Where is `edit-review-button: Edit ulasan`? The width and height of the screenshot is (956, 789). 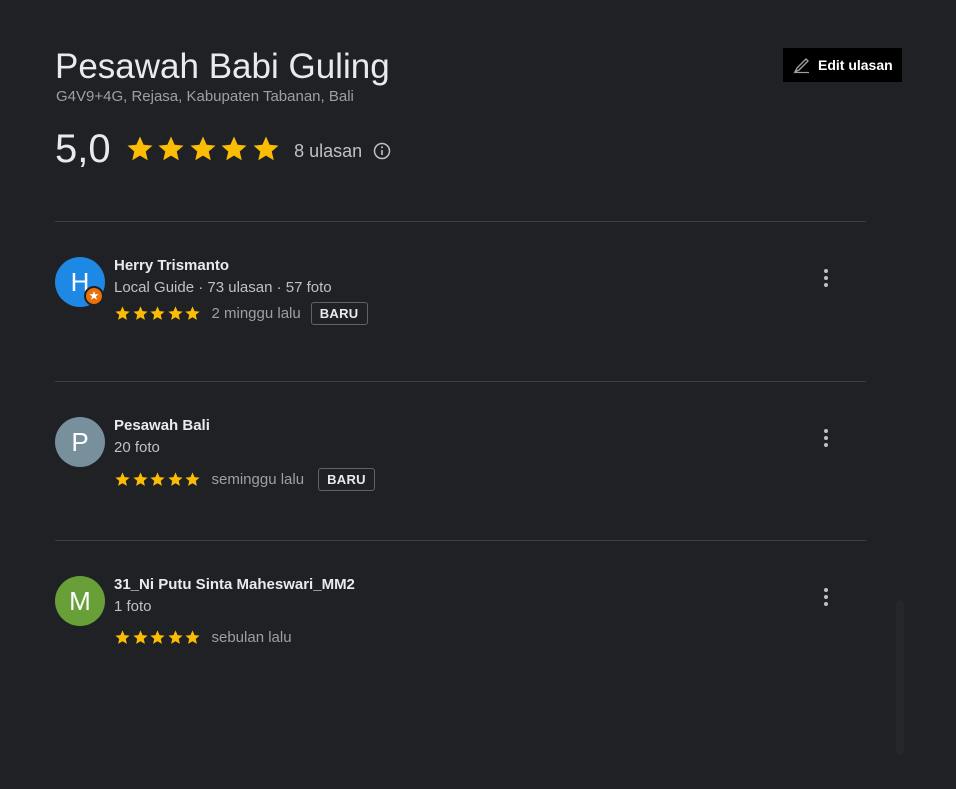 edit-review-button: Edit ulasan is located at coordinates (842, 65).